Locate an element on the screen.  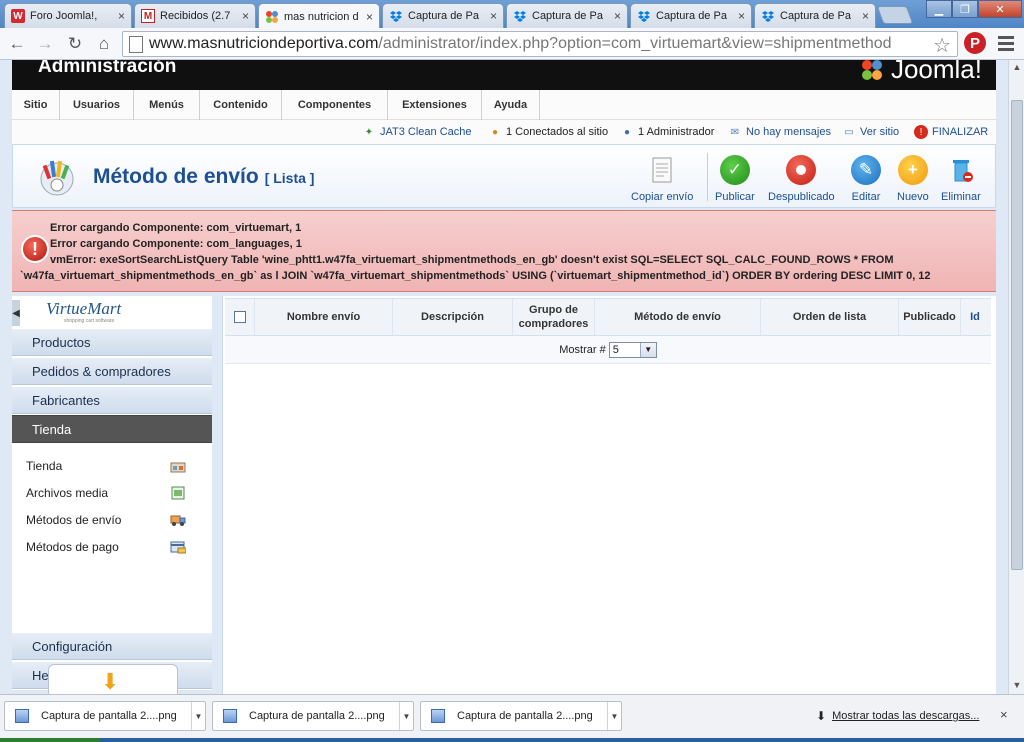
page-size-value: 5 is located at coordinates (615, 349).